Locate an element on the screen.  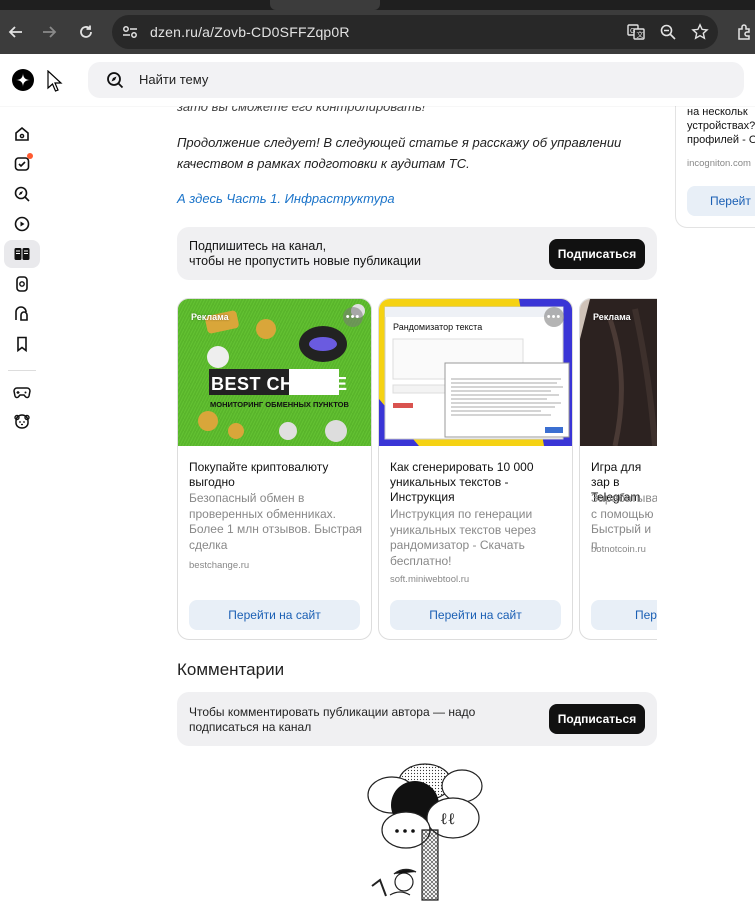
forward-arrow-icon is located at coordinates (49, 32).